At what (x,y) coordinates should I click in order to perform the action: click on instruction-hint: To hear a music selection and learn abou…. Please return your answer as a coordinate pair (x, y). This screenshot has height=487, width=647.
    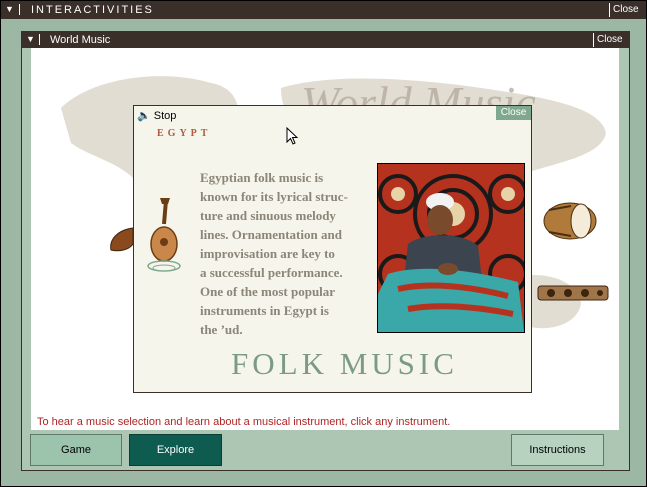
    Looking at the image, I should click on (244, 422).